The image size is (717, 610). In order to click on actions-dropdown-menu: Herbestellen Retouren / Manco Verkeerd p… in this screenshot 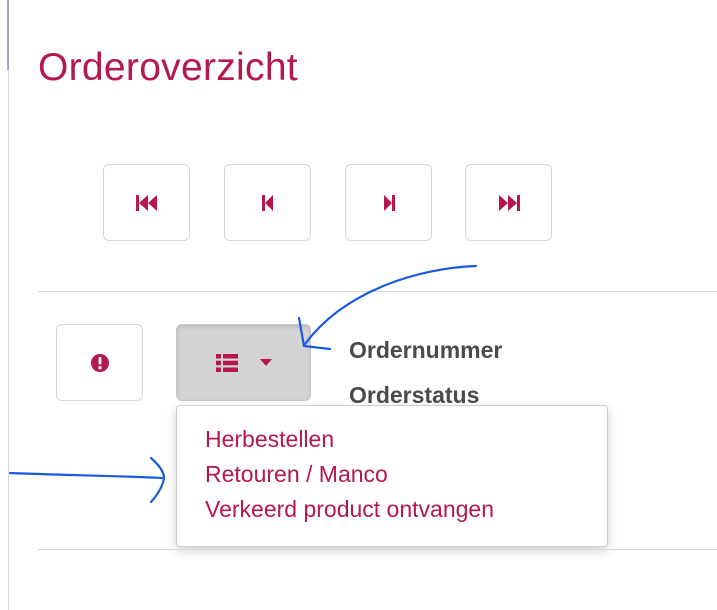, I will do `click(392, 476)`.